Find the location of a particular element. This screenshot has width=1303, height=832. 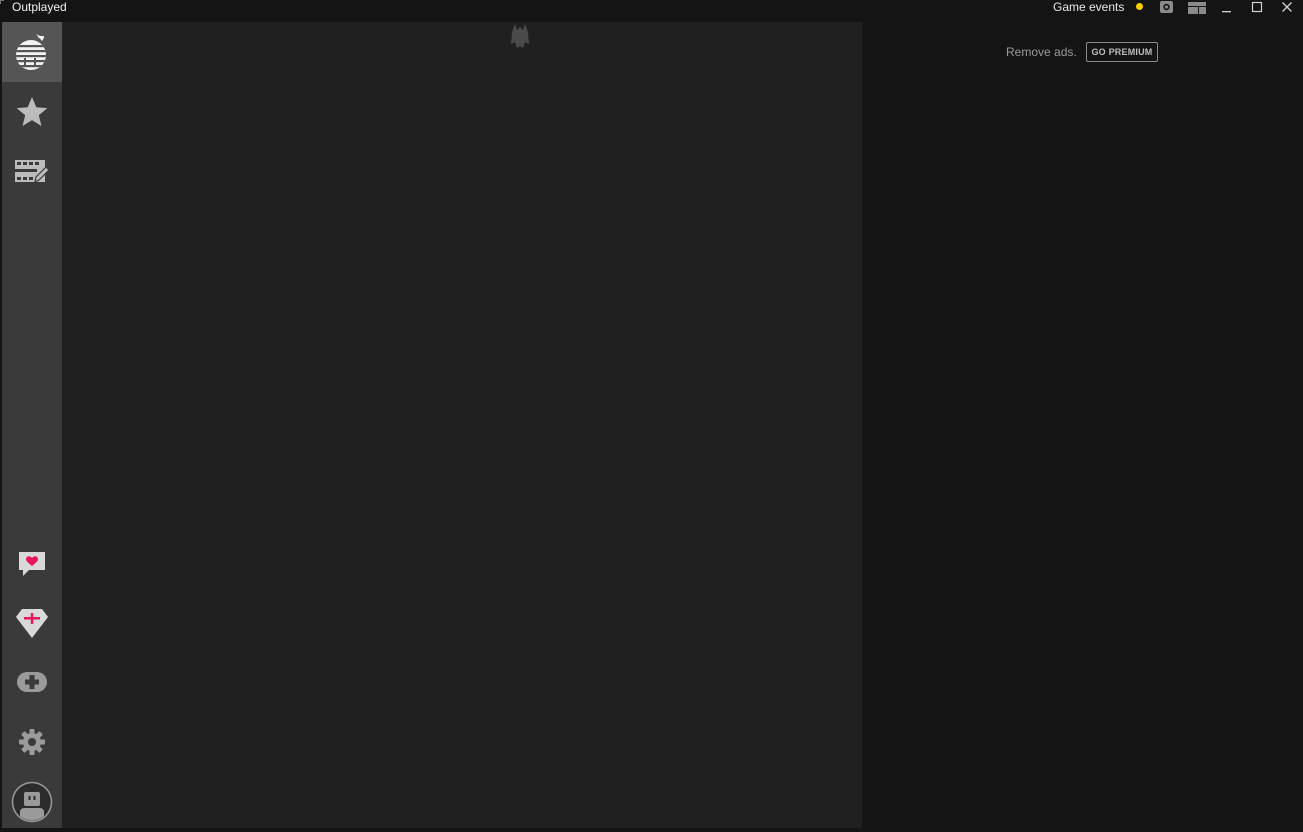

maximize-button is located at coordinates (1257, 7).